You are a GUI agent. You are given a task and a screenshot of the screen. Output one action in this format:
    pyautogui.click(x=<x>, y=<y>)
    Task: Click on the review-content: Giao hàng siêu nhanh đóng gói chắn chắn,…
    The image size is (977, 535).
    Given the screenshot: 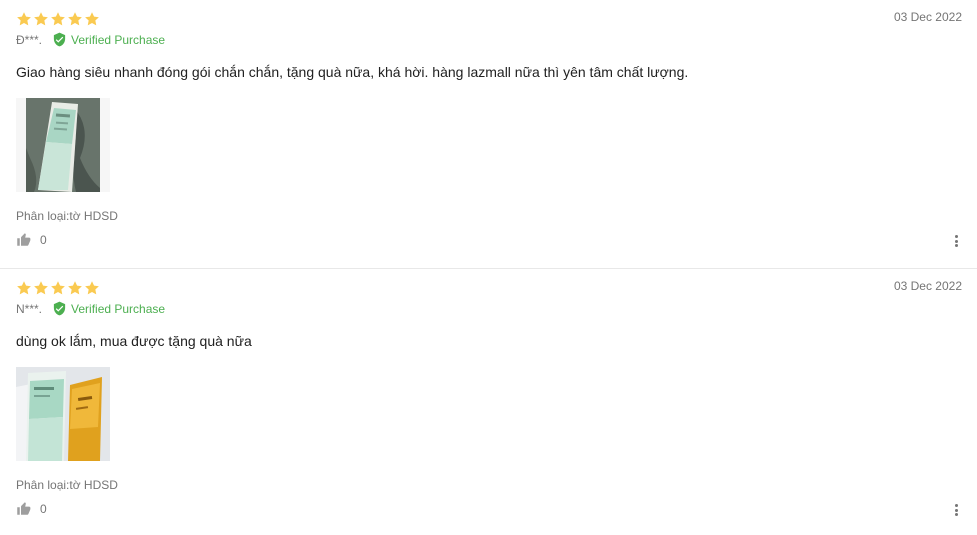 What is the action you would take?
    pyautogui.click(x=352, y=72)
    